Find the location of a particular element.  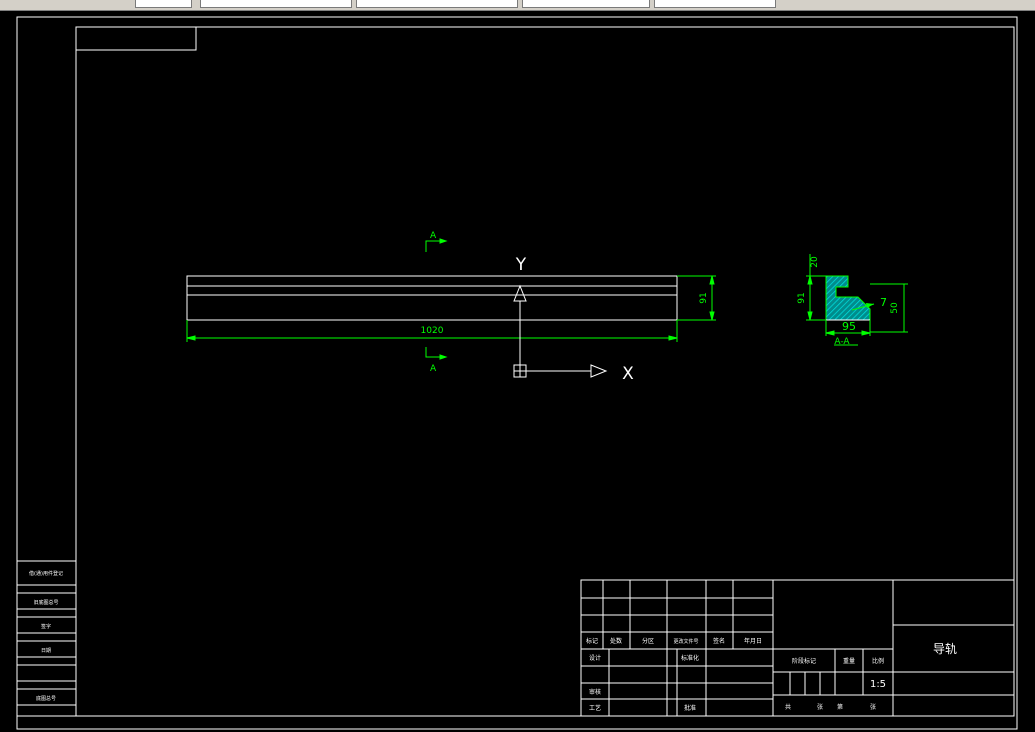

section-angle-label: 7 is located at coordinates (883, 302).